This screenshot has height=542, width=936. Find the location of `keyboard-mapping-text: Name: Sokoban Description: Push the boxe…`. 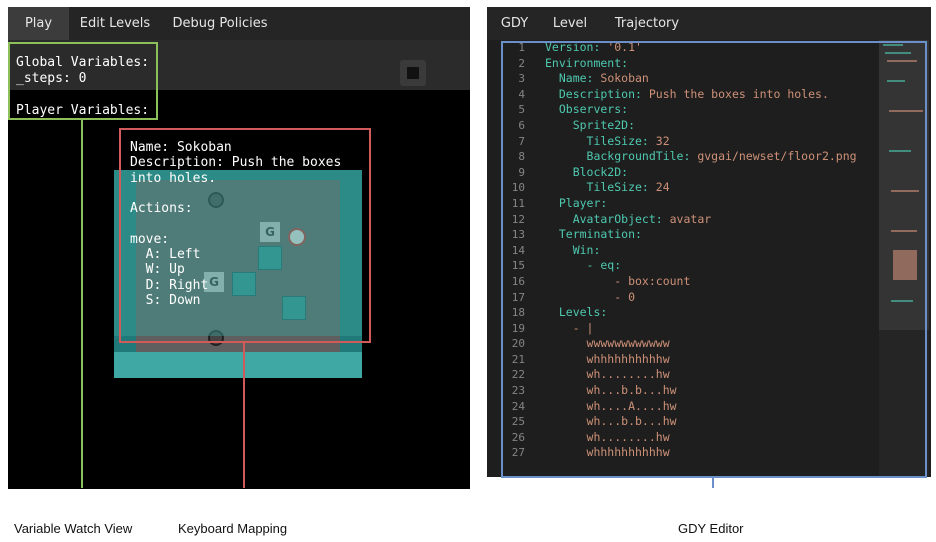

keyboard-mapping-text: Name: Sokoban Description: Push the boxe… is located at coordinates (236, 224).